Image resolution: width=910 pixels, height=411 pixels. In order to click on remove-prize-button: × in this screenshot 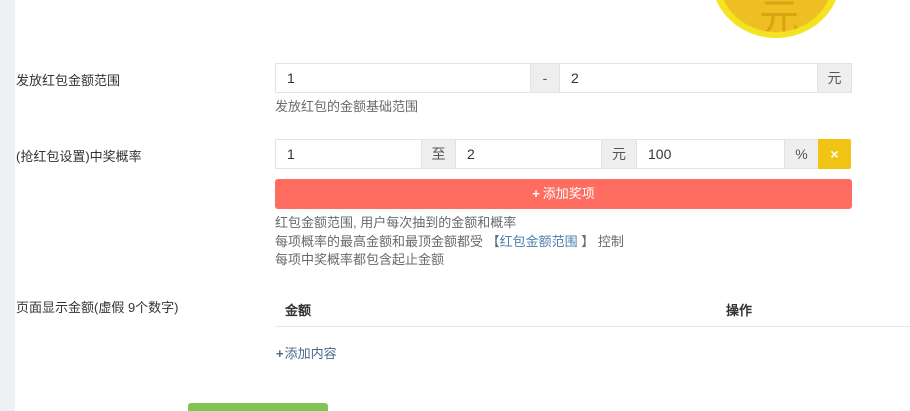, I will do `click(834, 154)`.